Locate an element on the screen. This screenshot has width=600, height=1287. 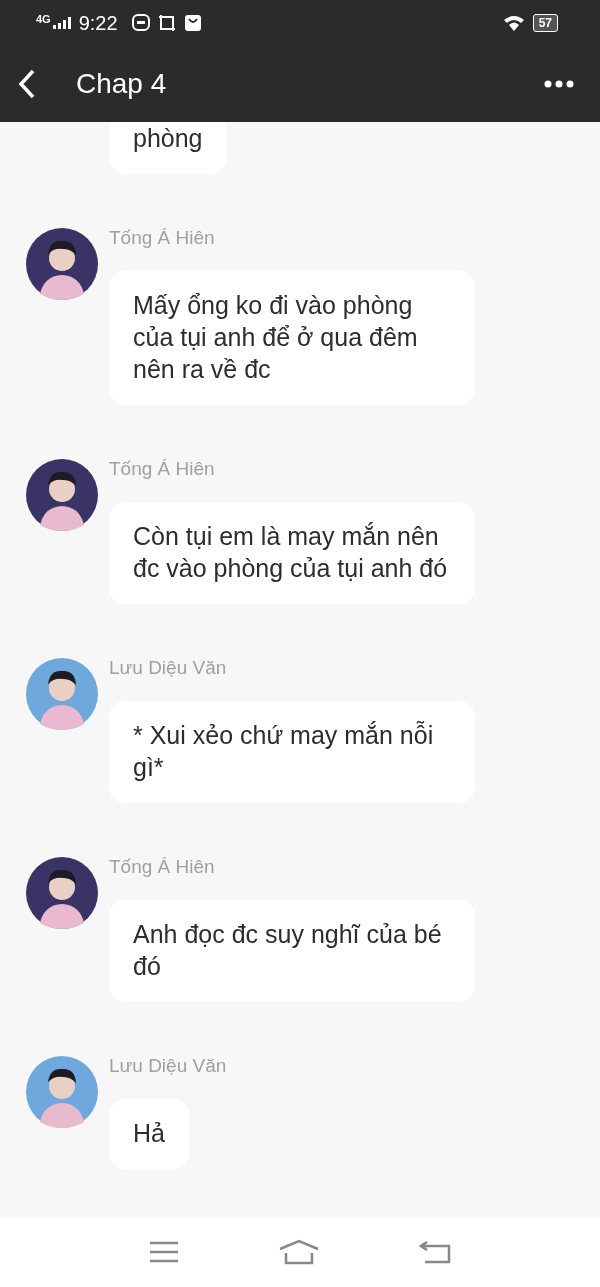
more-icon is located at coordinates (559, 84).